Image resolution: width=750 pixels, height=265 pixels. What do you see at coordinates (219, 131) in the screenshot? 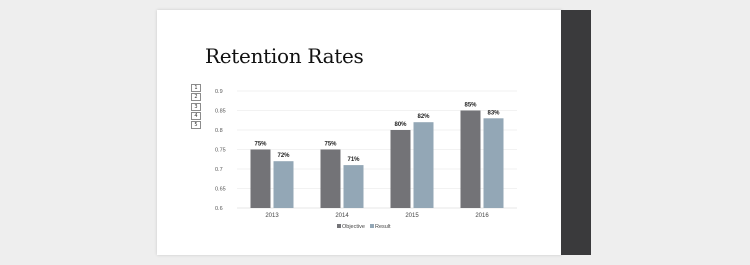
I see `y-tick-label: 0.8` at bounding box center [219, 131].